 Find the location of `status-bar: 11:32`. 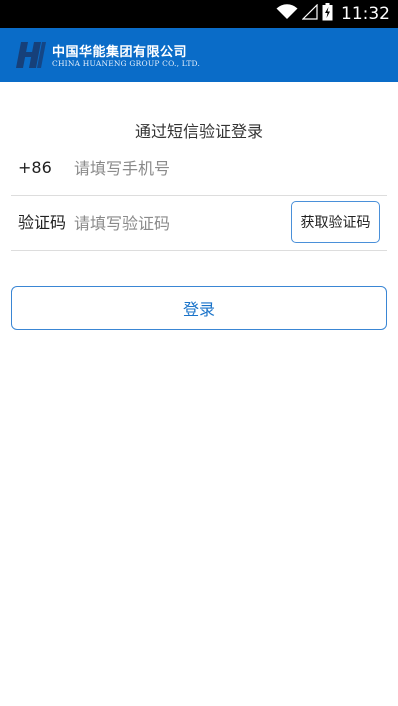

status-bar: 11:32 is located at coordinates (199, 14).